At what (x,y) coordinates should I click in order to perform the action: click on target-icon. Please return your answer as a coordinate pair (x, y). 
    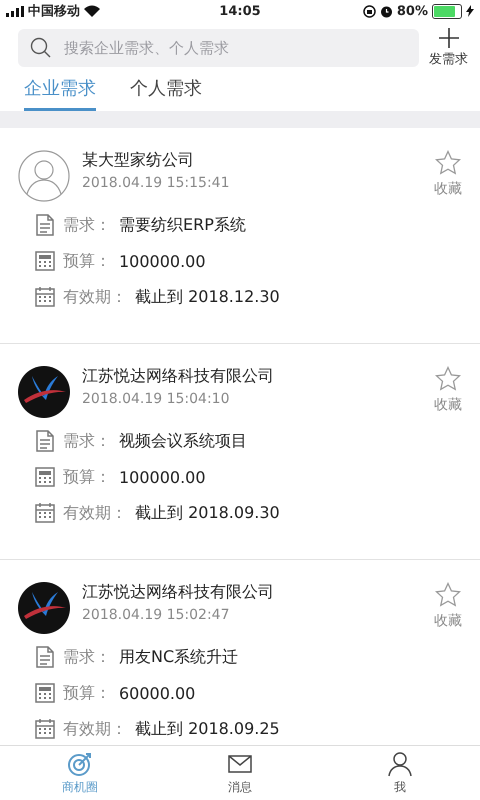
    Looking at the image, I should click on (80, 763).